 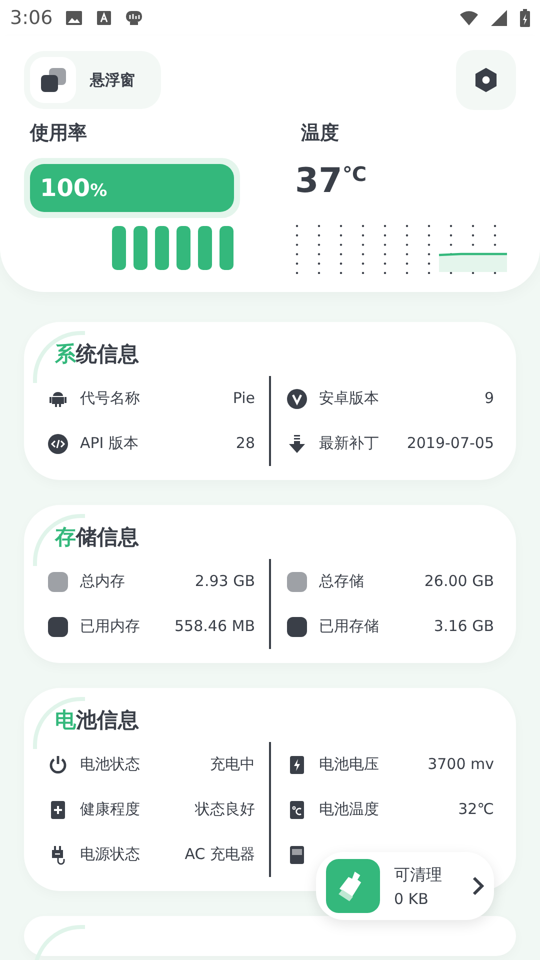 What do you see at coordinates (74, 188) in the screenshot?
I see `usage-value: 100%` at bounding box center [74, 188].